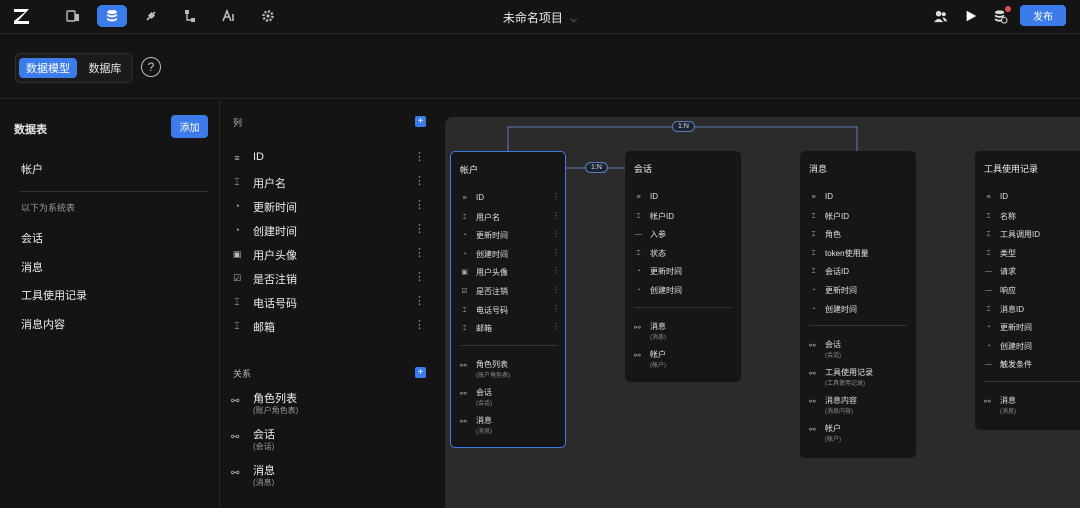 This screenshot has width=1080, height=508. Describe the element at coordinates (331, 206) in the screenshot. I see `column-row: ◔ 更新时间 ⋮` at that location.